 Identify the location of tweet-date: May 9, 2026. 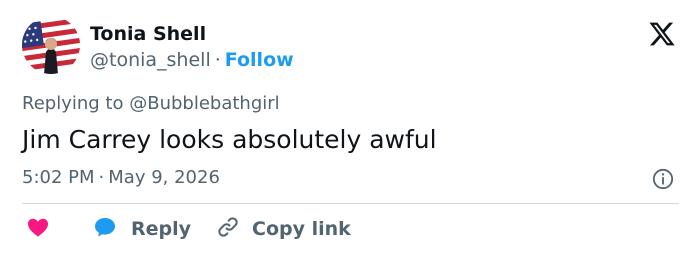
(164, 177).